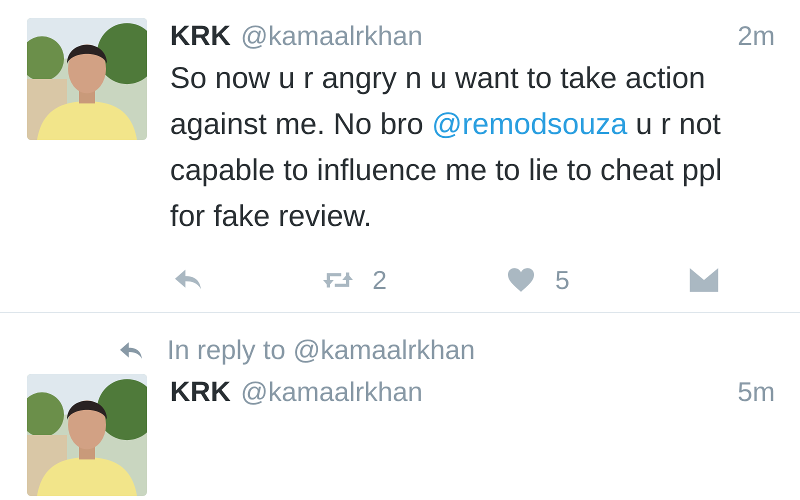 The image size is (800, 500). Describe the element at coordinates (321, 350) in the screenshot. I see `reply-context: In reply to @kamaalrkhan` at that location.